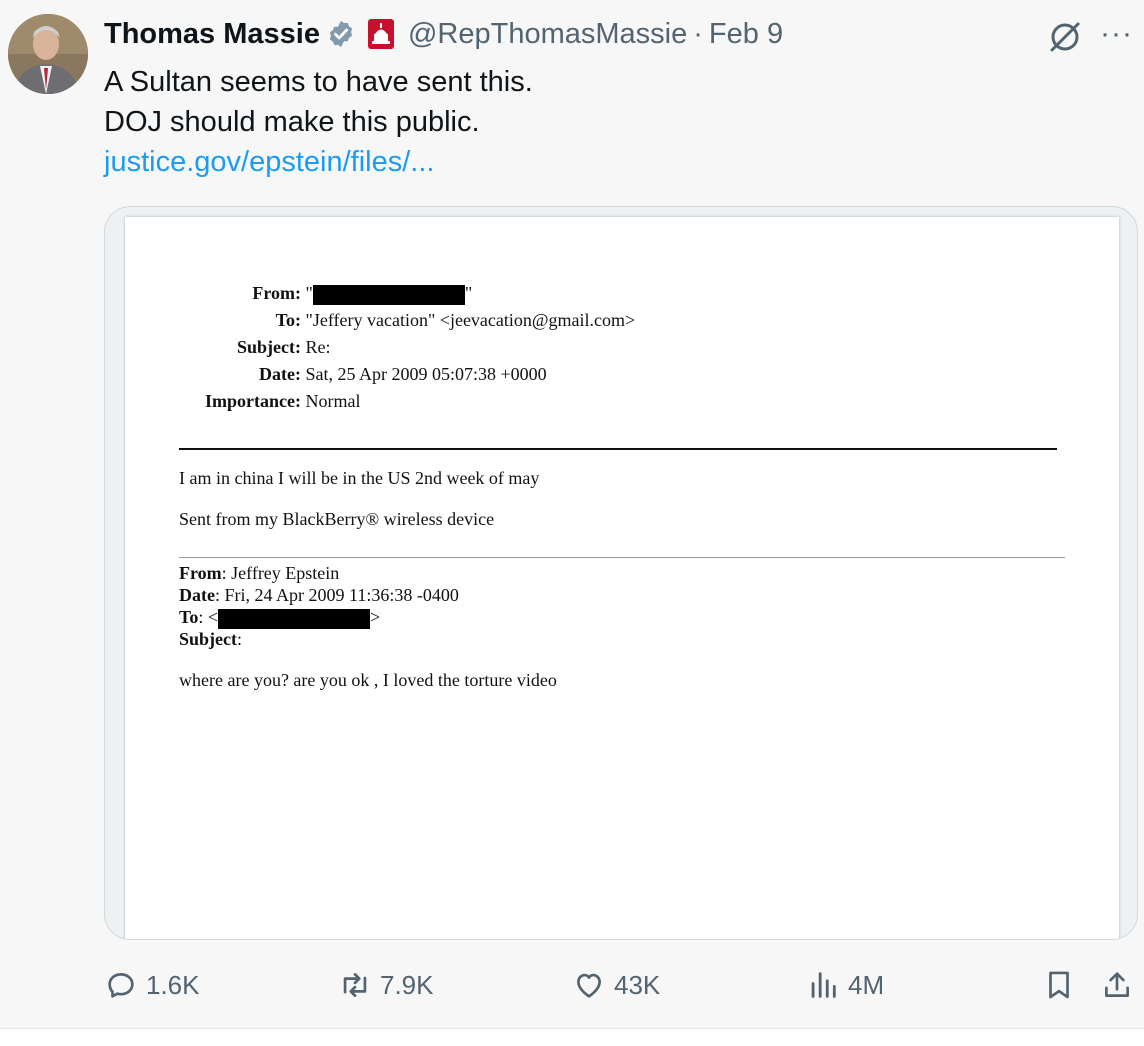 The width and height of the screenshot is (1144, 1046). Describe the element at coordinates (1117, 985) in the screenshot. I see `share-icon` at that location.